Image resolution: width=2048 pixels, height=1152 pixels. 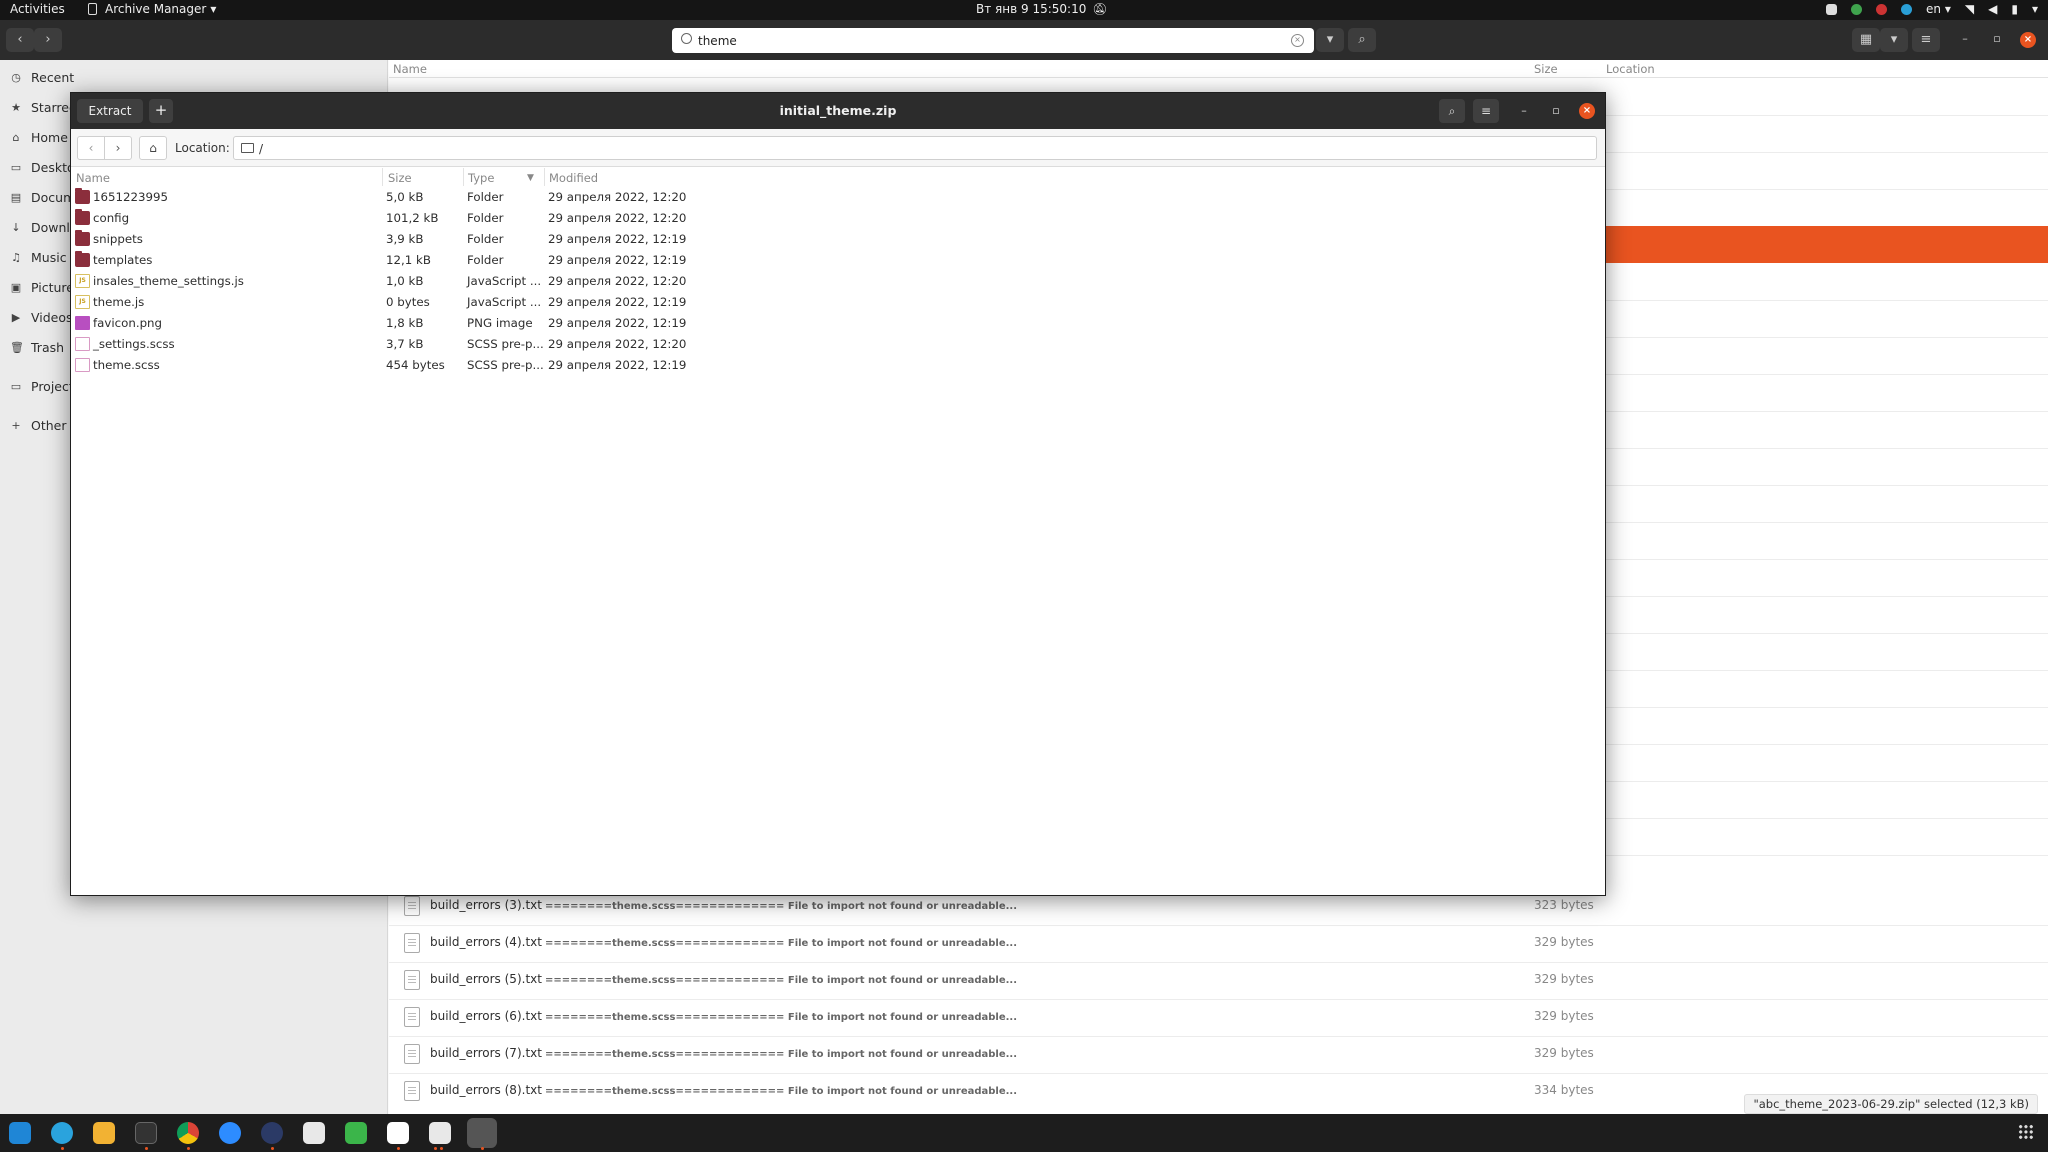 I want to click on terminal-icon, so click(x=146, y=1133).